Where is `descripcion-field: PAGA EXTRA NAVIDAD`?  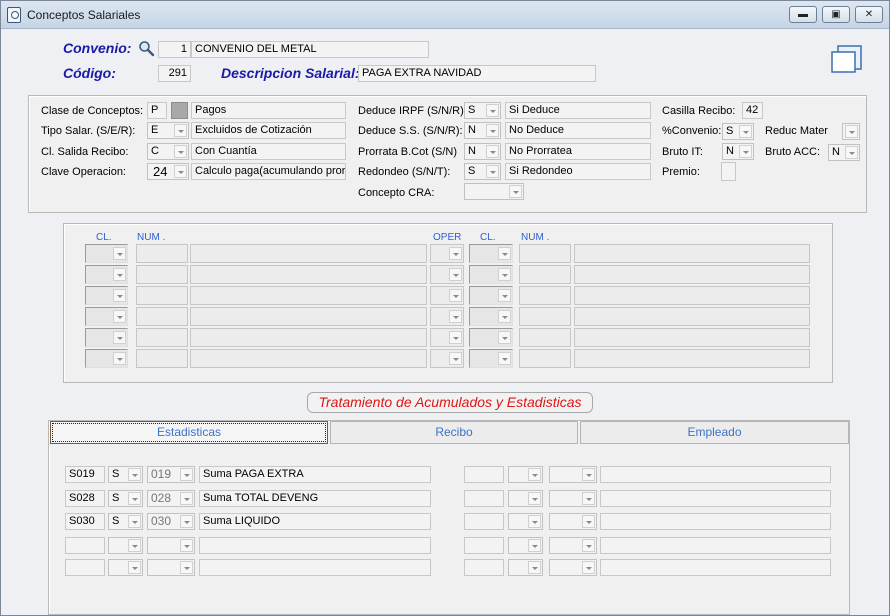 descripcion-field: PAGA EXTRA NAVIDAD is located at coordinates (477, 73).